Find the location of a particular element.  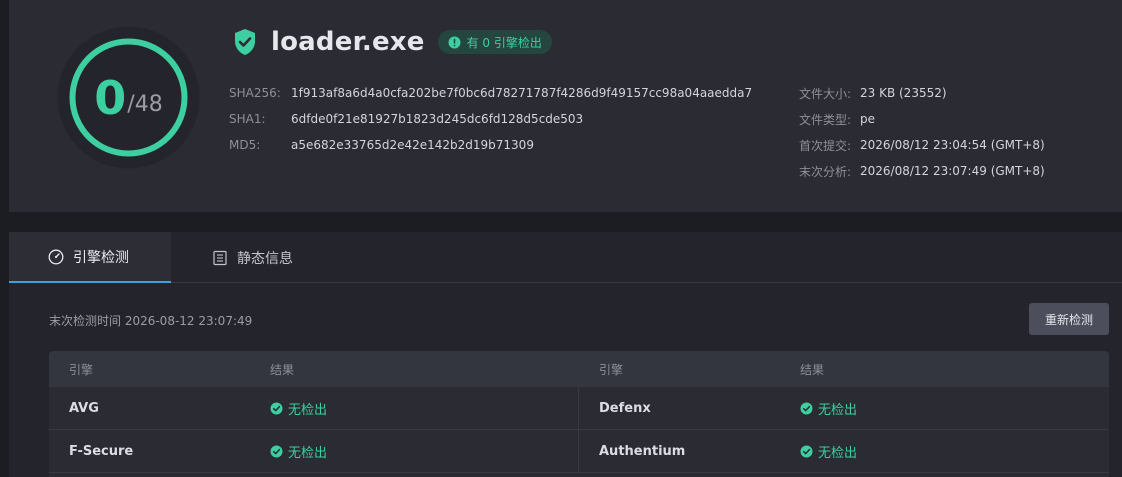

engine-name: Authentium is located at coordinates (642, 451).